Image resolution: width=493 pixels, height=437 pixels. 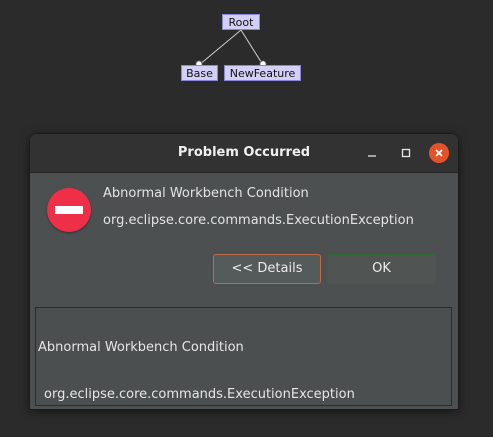 I want to click on feature-node-root: Root, so click(x=241, y=22).